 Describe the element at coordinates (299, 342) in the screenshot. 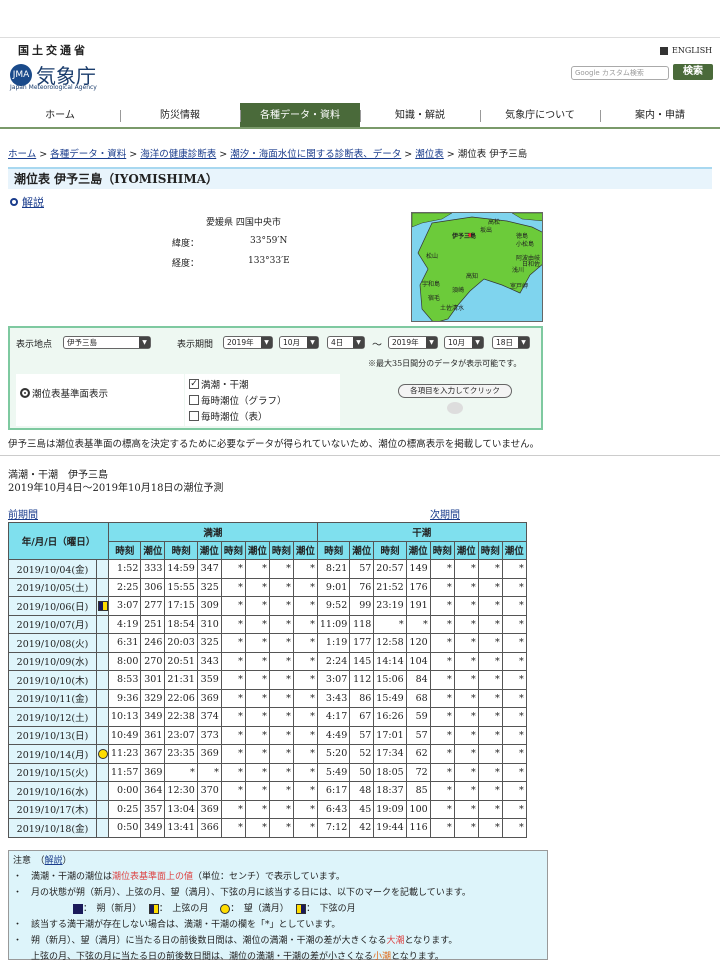

I see `from-month-select: 10月 ▼` at that location.